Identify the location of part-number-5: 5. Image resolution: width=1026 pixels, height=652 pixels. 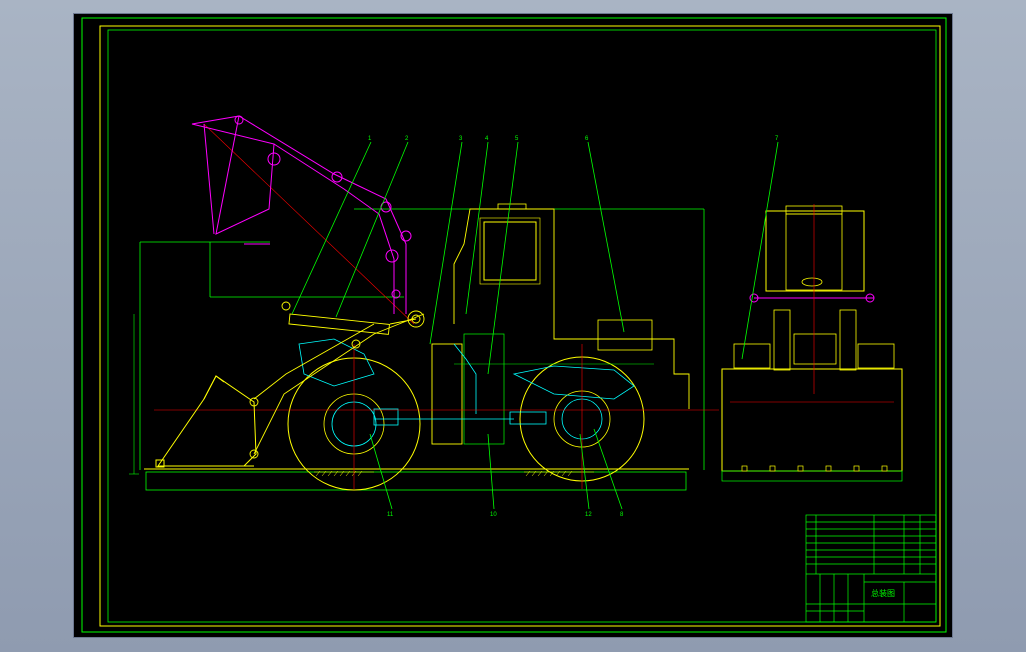
(517, 139).